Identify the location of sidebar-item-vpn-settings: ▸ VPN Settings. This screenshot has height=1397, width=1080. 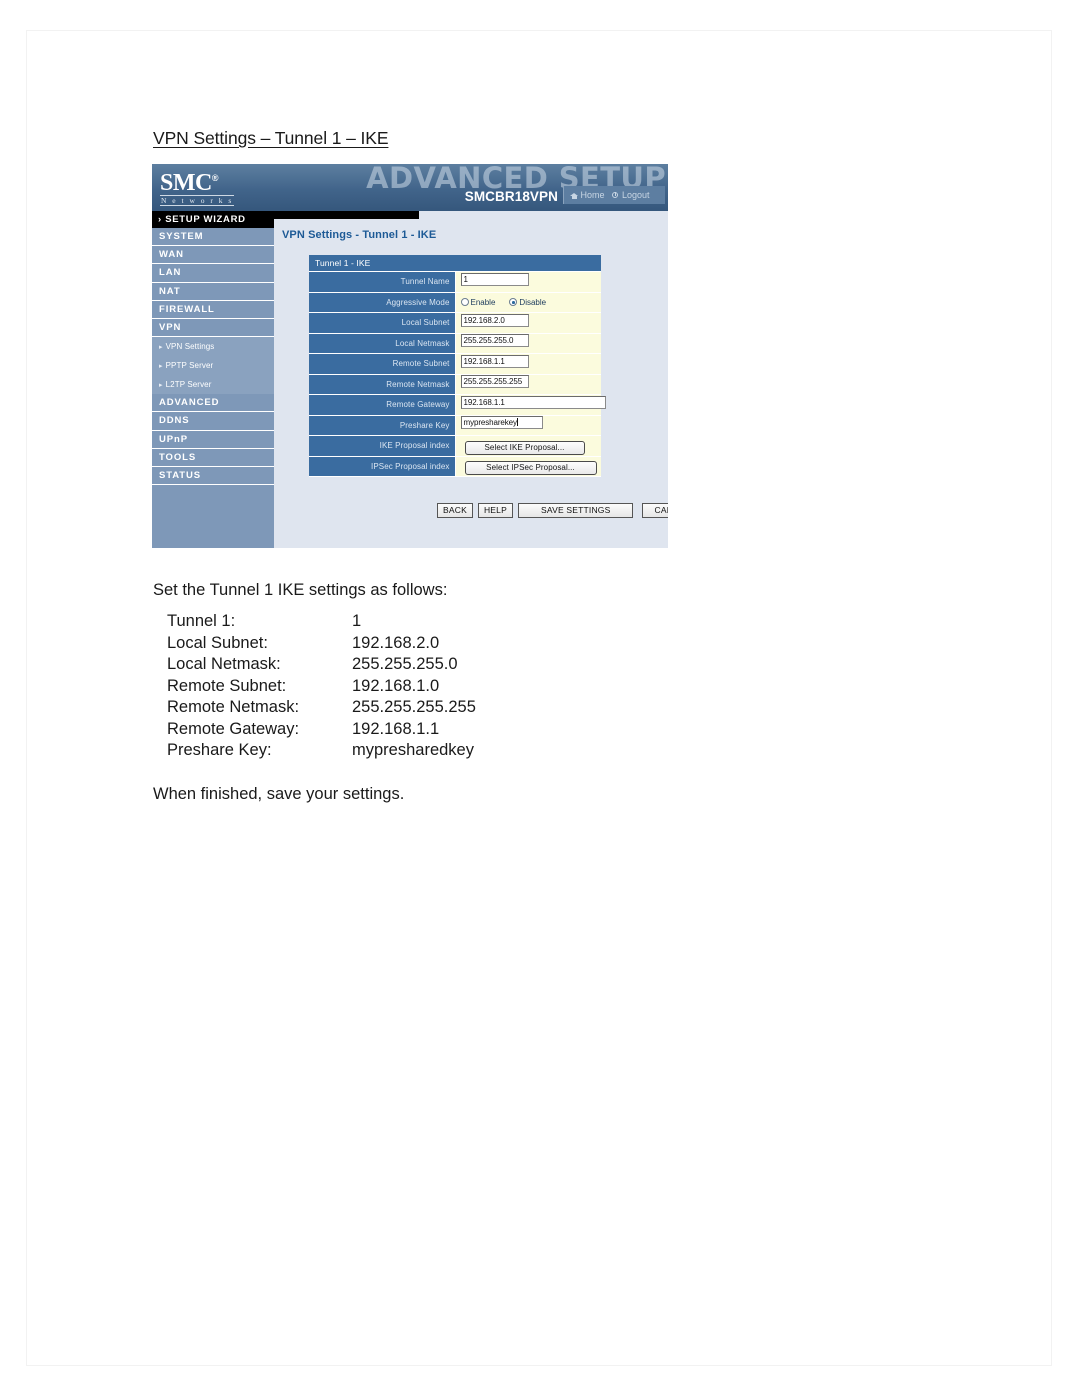
(213, 347).